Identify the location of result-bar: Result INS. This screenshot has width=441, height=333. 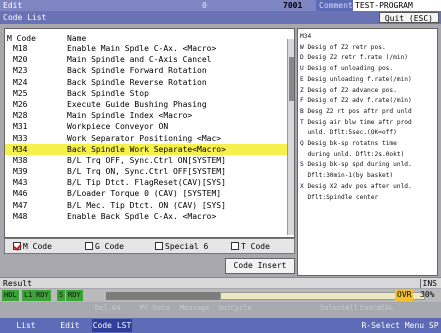
(220, 282).